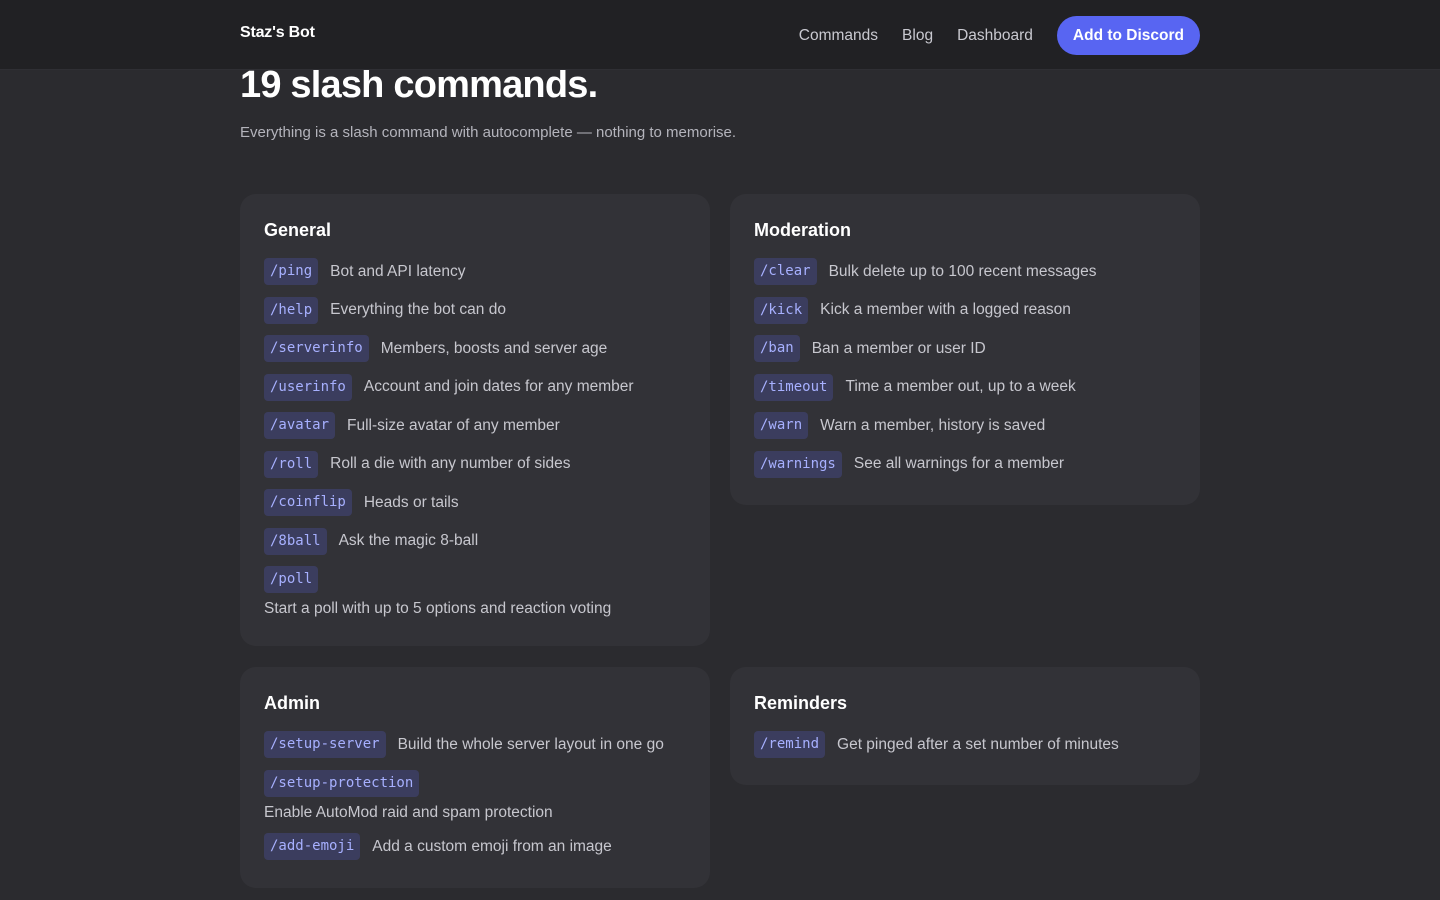  I want to click on command-tag-help: /help, so click(291, 310).